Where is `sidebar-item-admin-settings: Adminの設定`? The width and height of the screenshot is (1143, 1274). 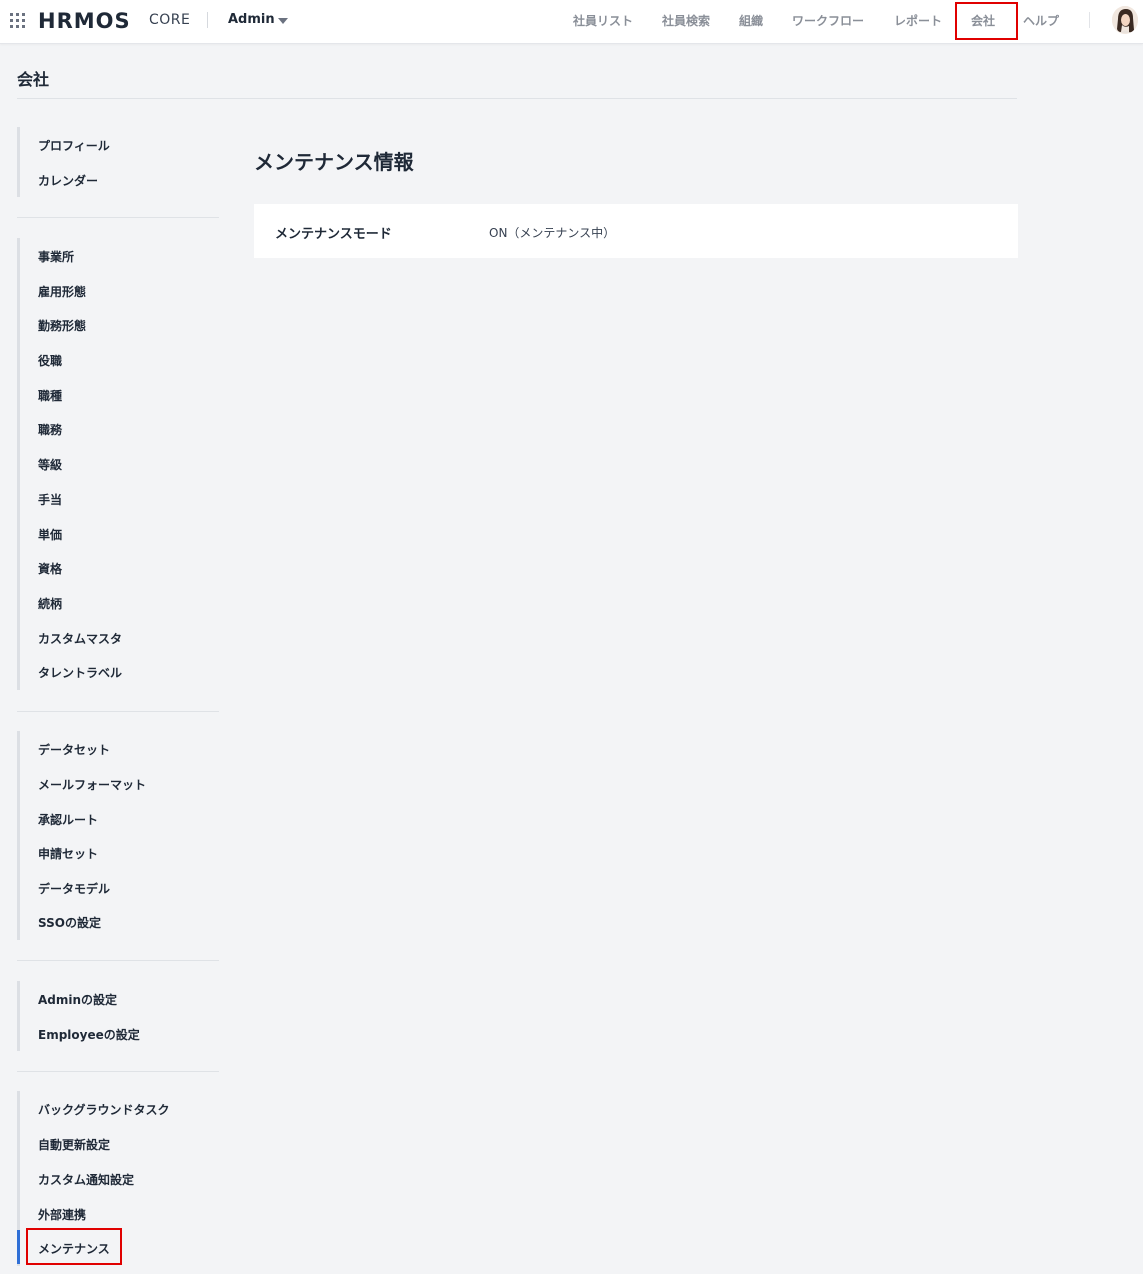
sidebar-item-admin-settings: Adminの設定 is located at coordinates (77, 999).